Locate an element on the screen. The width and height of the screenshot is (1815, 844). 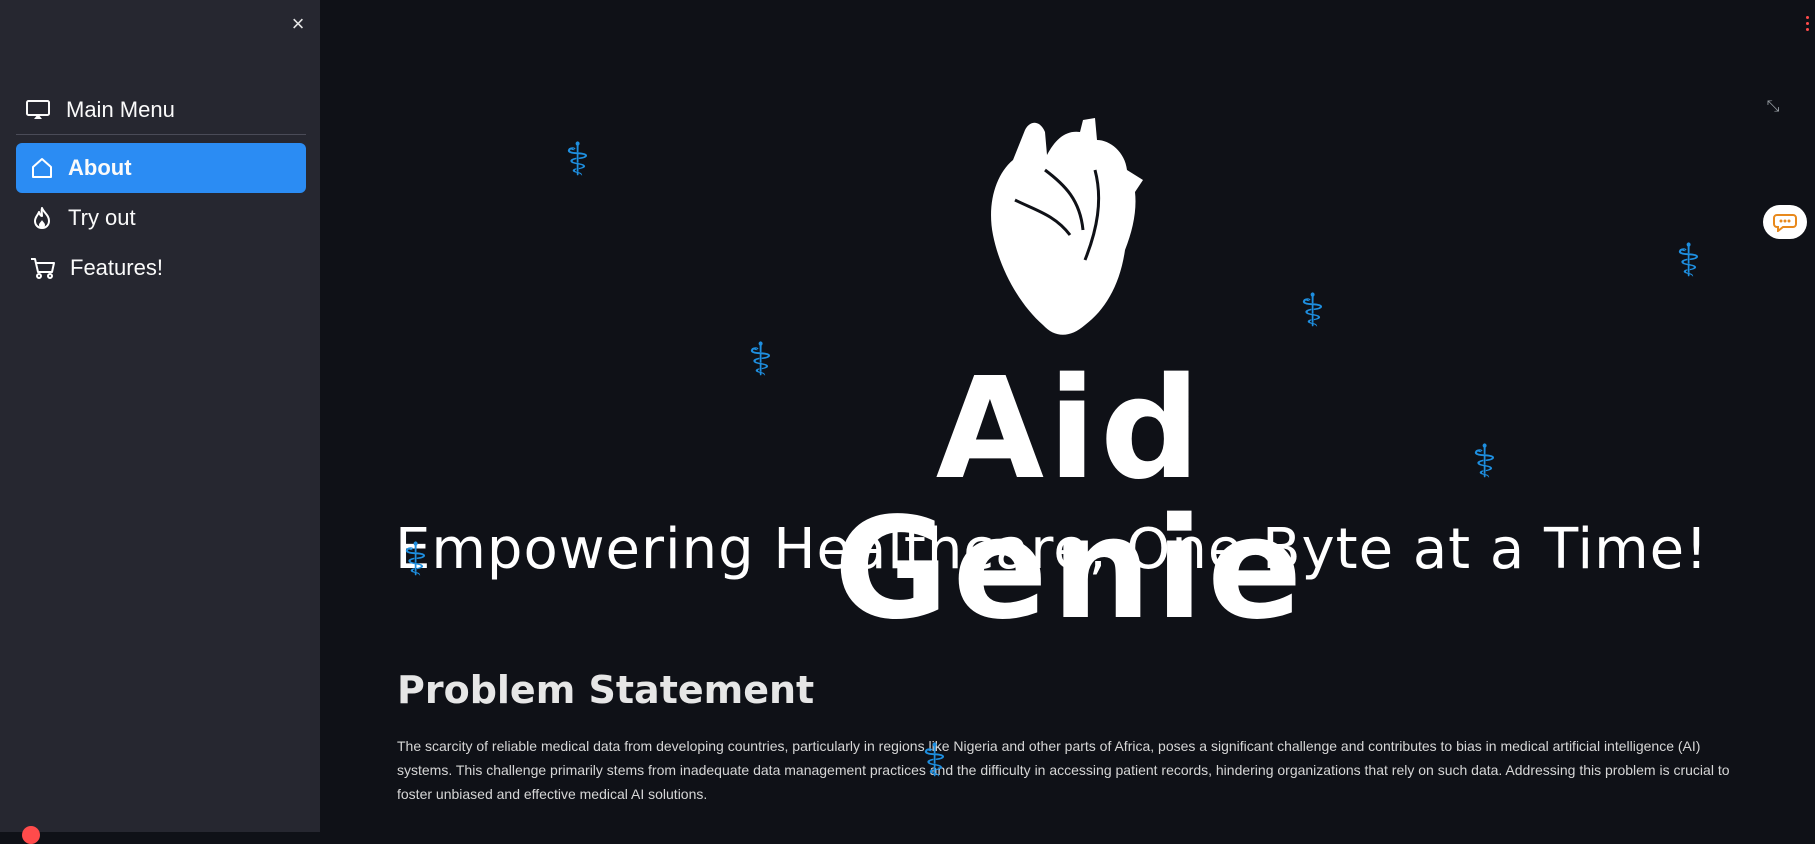
status-dot is located at coordinates (31, 835).